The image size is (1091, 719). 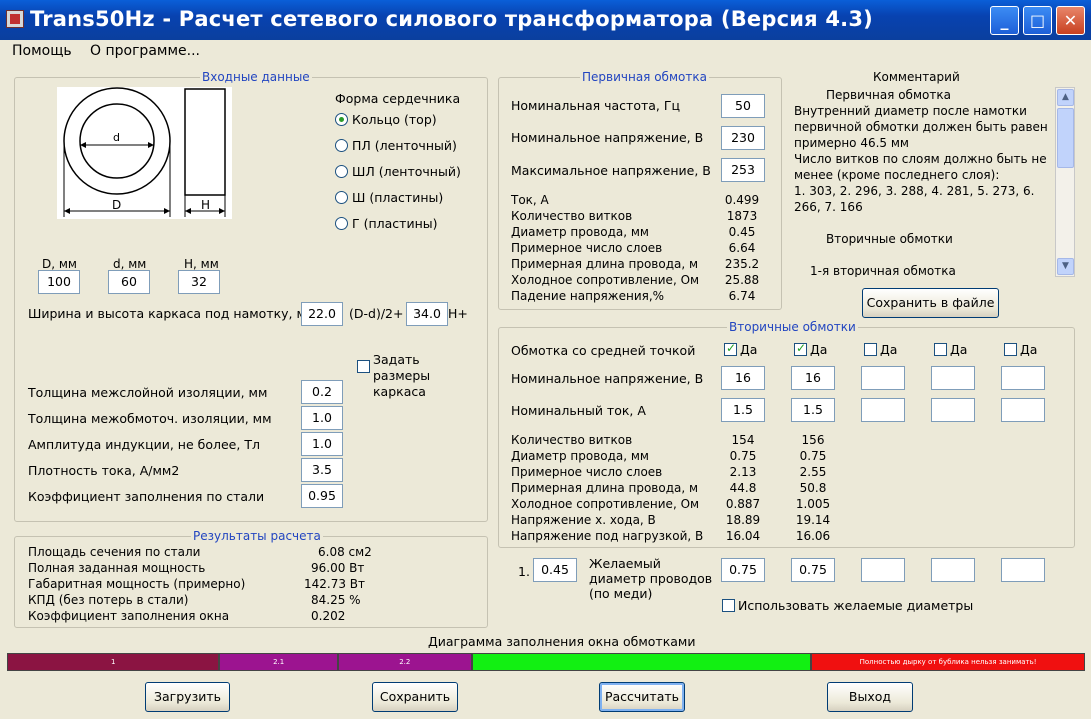 What do you see at coordinates (116, 137) in the screenshot?
I see `diagram-d-label: d` at bounding box center [116, 137].